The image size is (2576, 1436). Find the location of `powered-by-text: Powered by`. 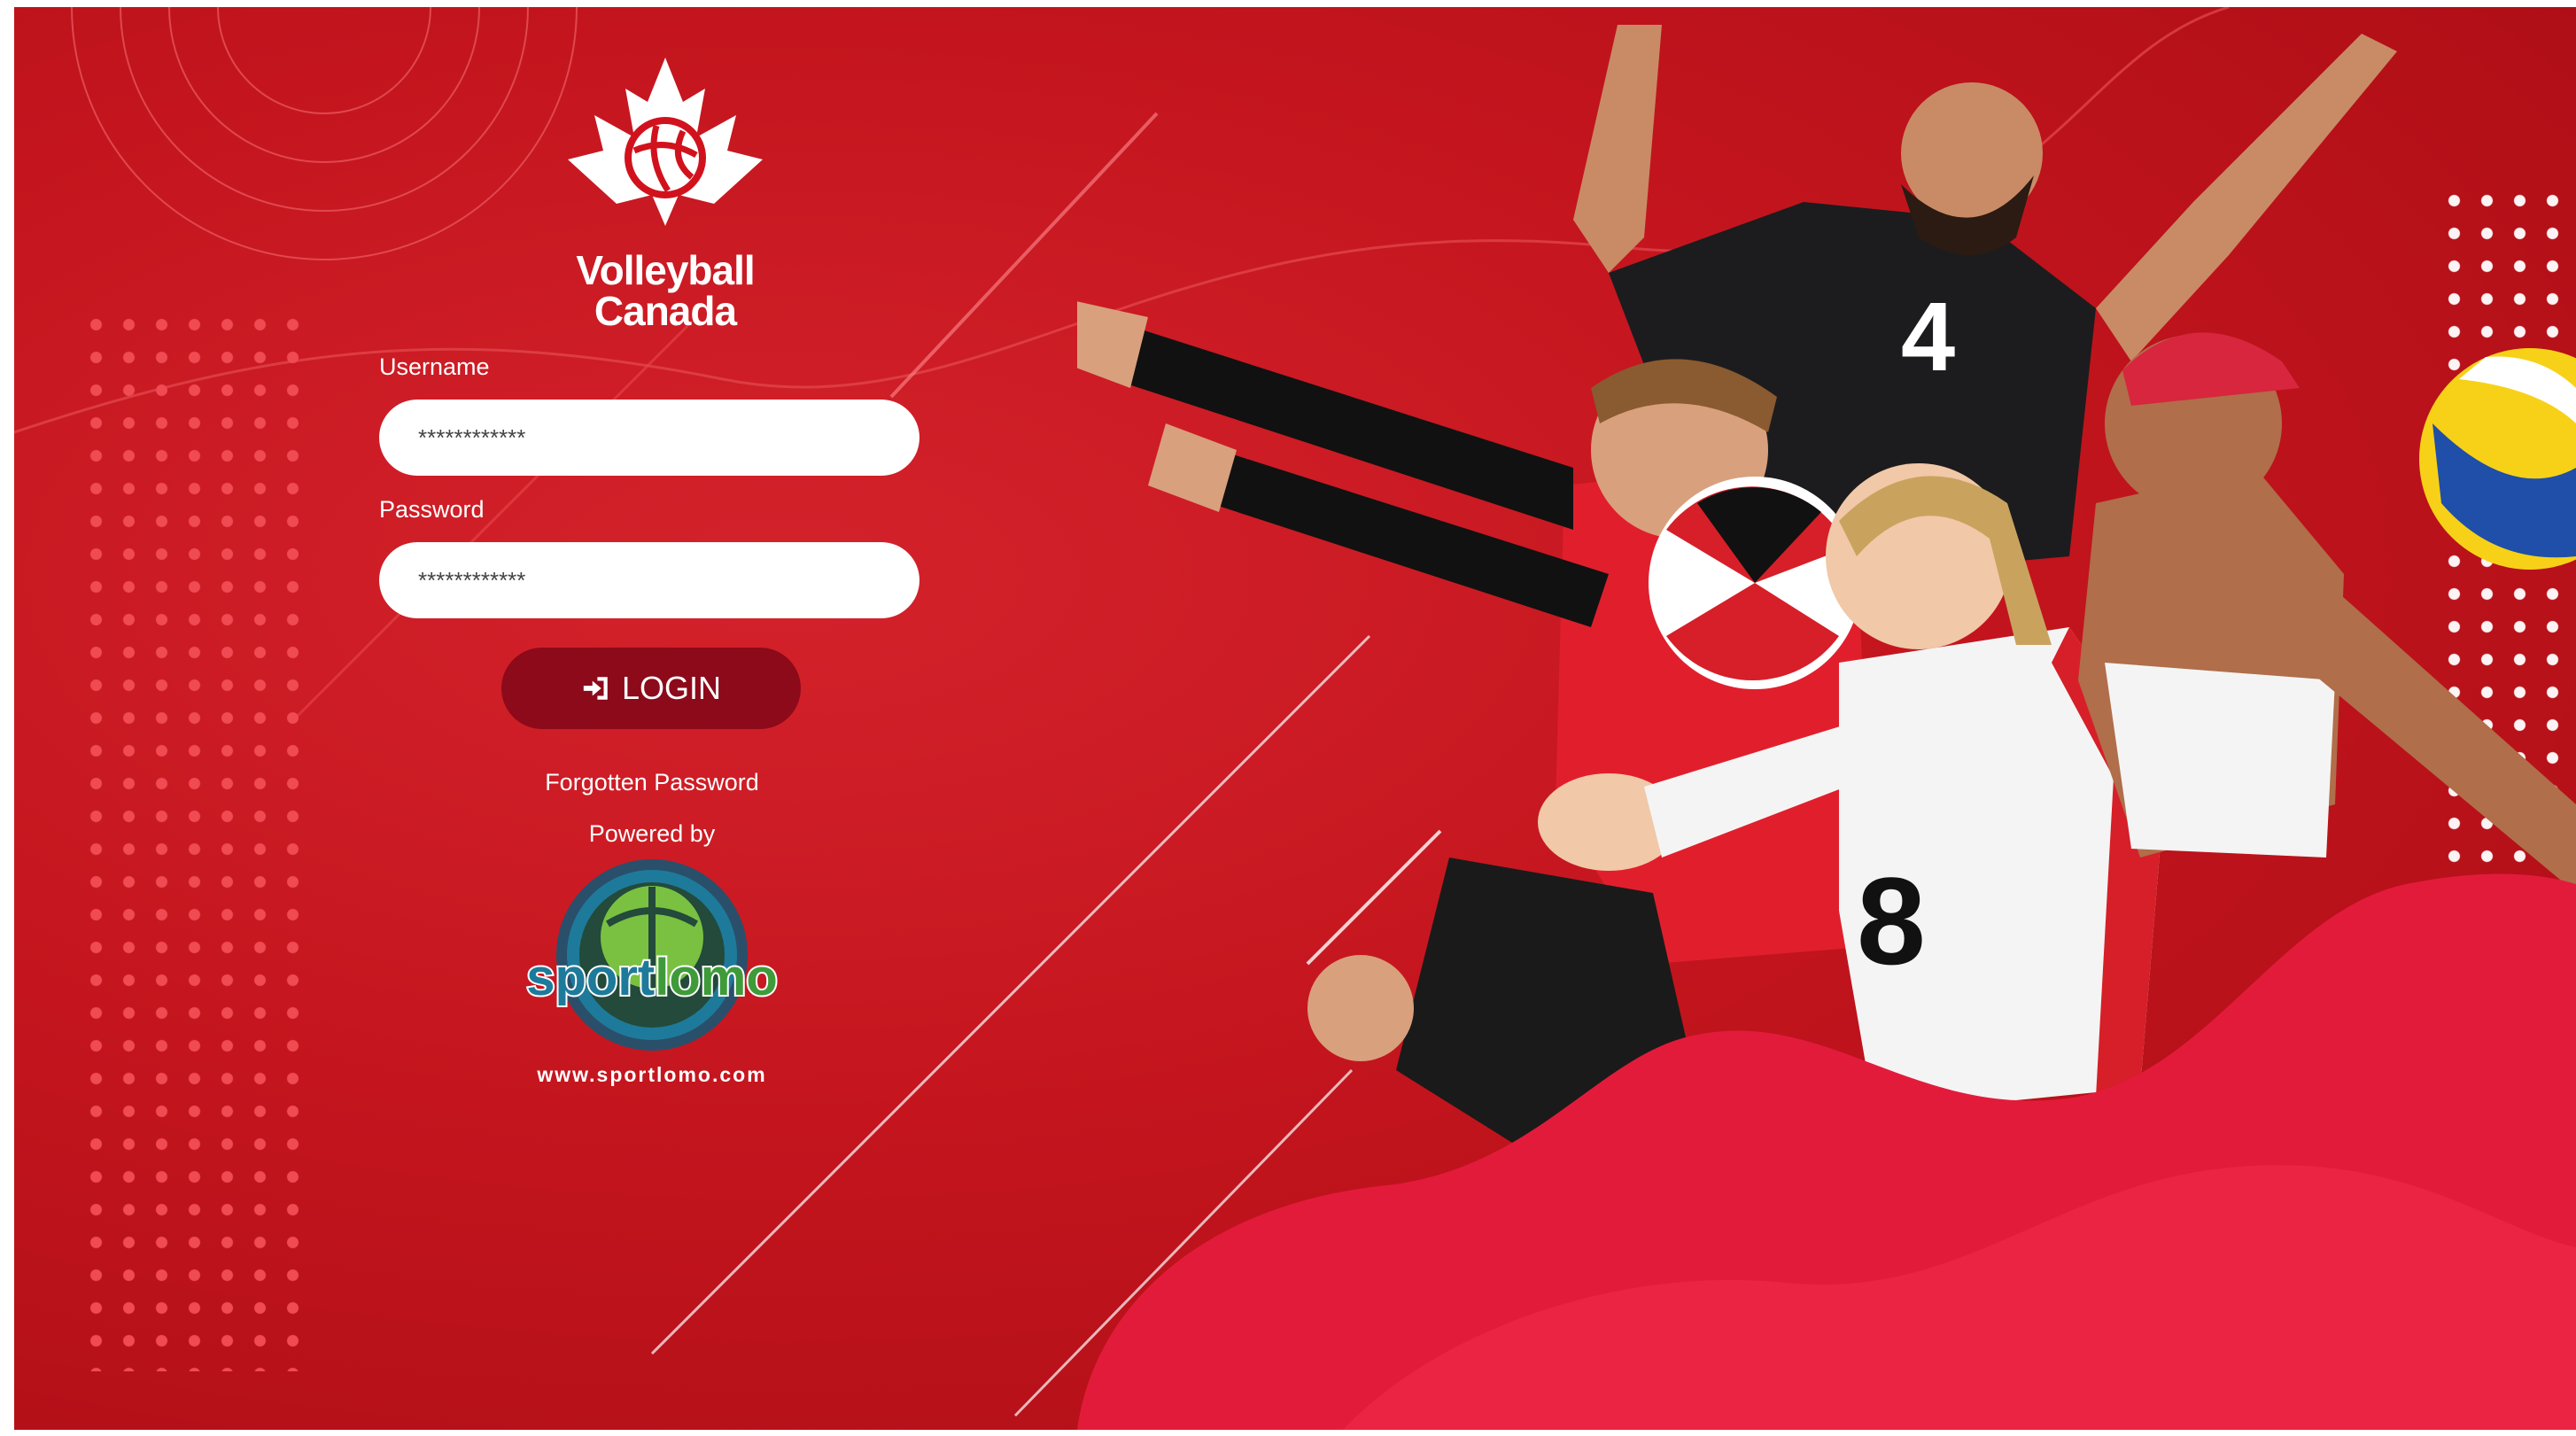

powered-by-text: Powered by is located at coordinates (652, 833).